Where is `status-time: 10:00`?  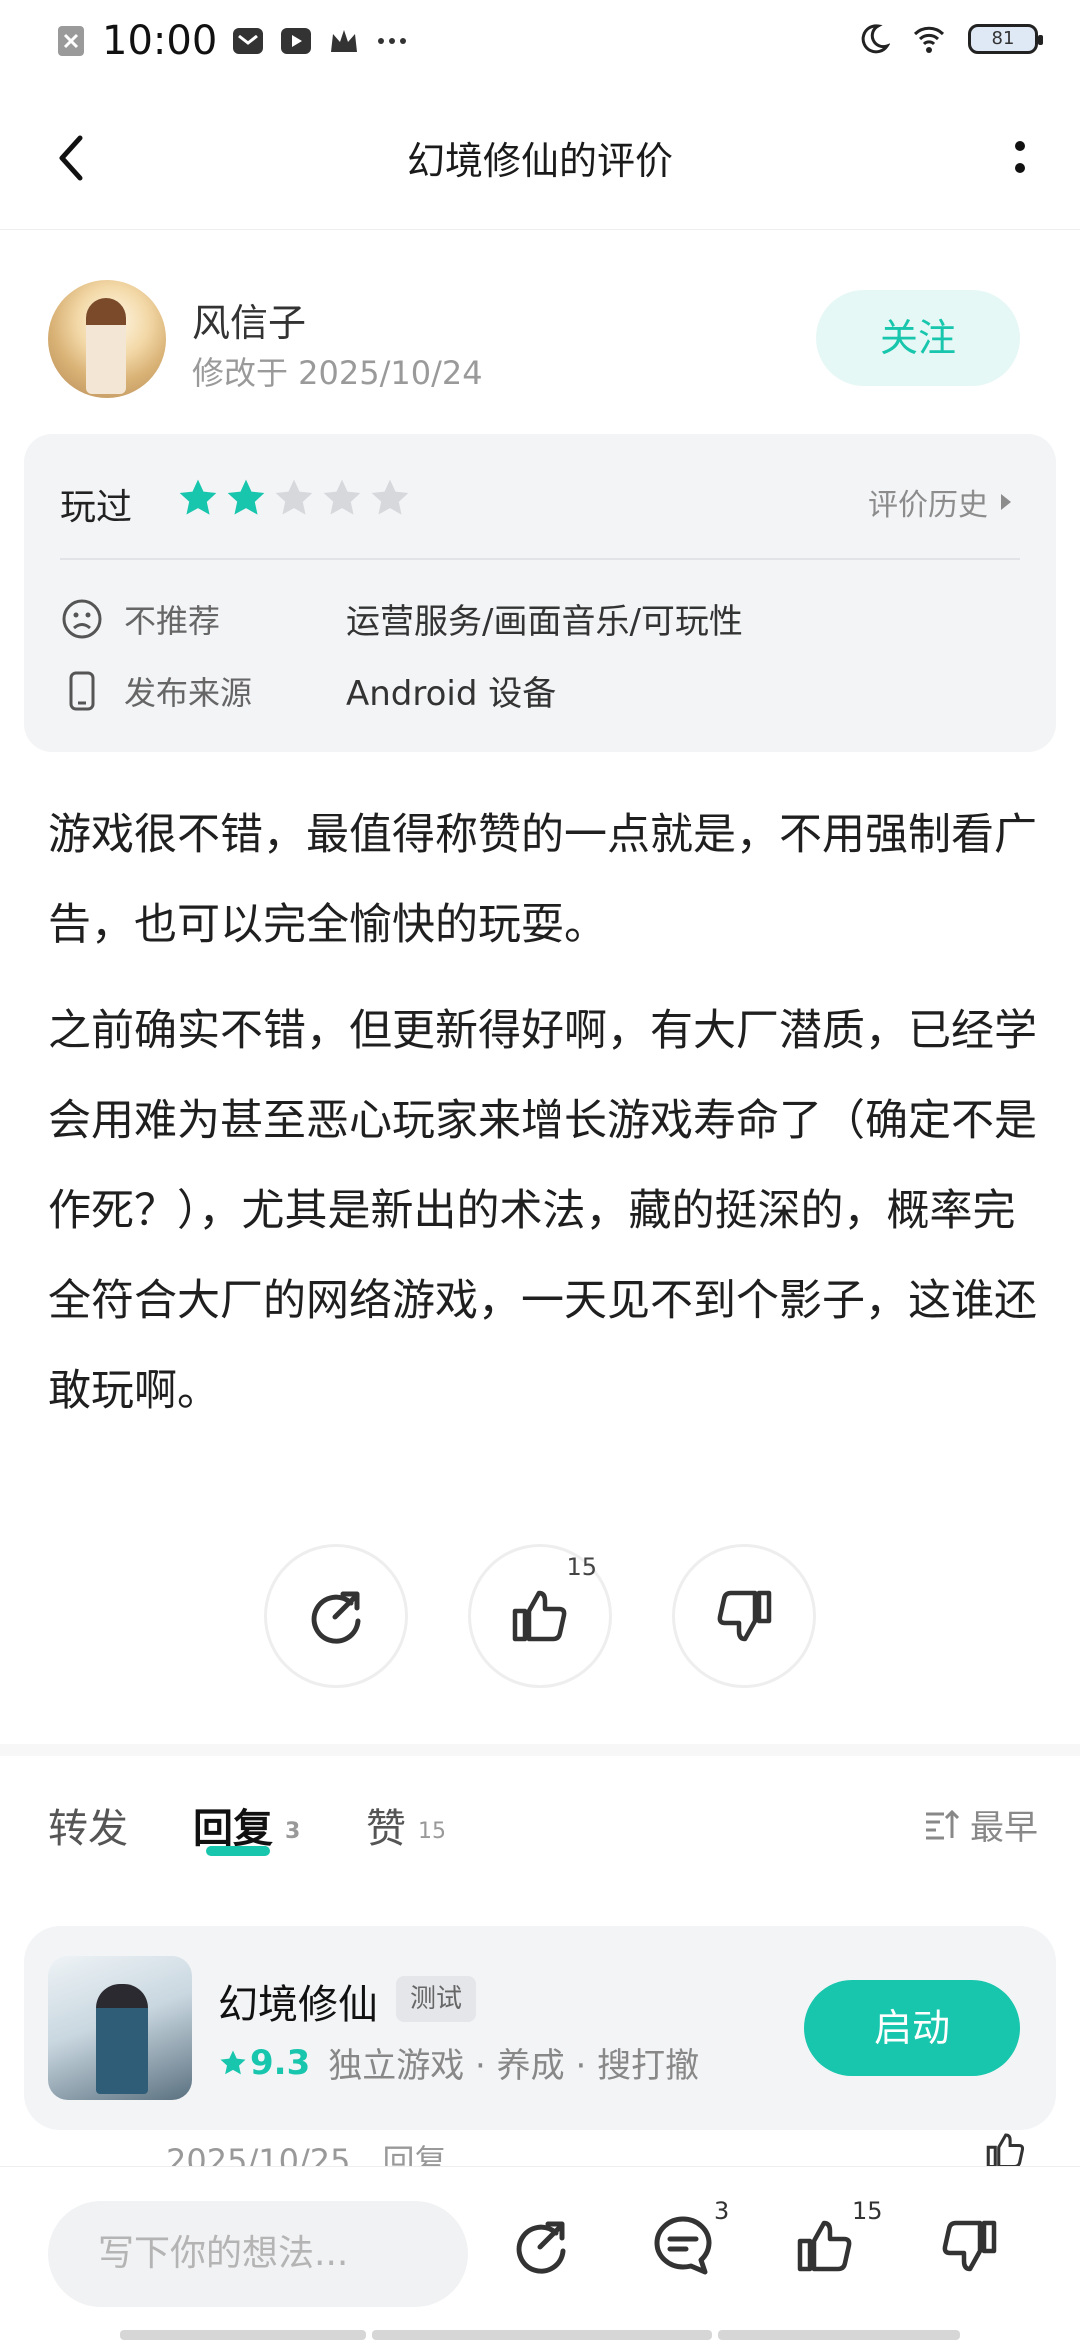 status-time: 10:00 is located at coordinates (160, 41).